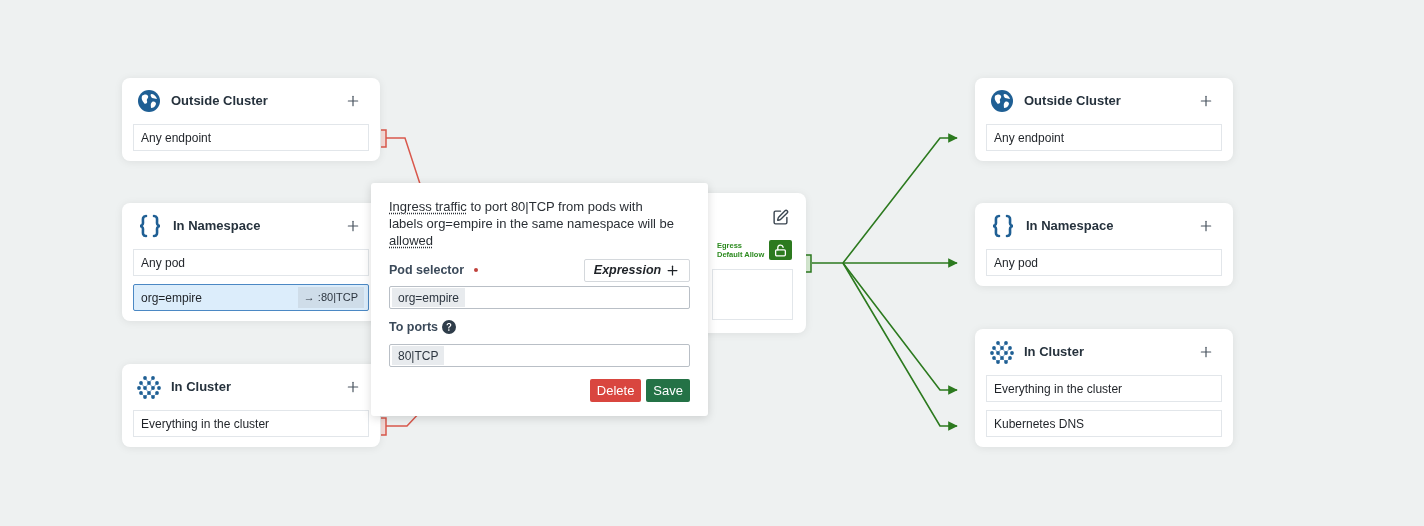 The width and height of the screenshot is (1424, 526). Describe the element at coordinates (539, 355) in the screenshot. I see `input-field: 80|TCP` at that location.